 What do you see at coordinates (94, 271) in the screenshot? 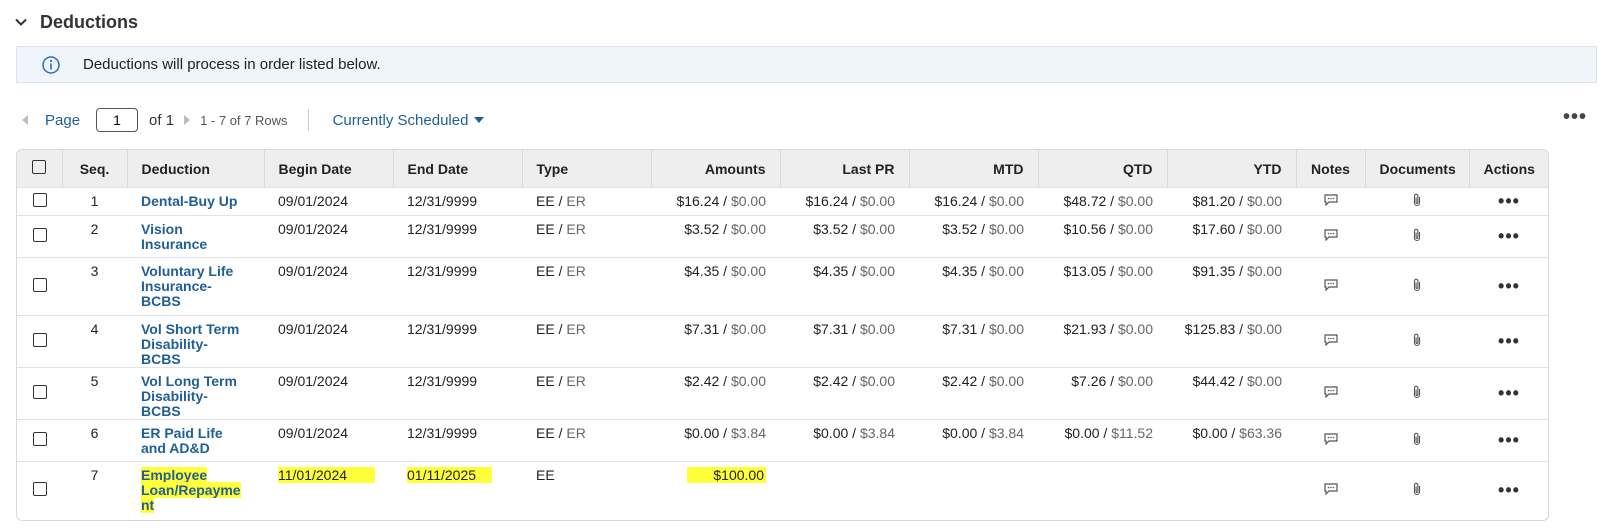
I see `seq-value: 3` at bounding box center [94, 271].